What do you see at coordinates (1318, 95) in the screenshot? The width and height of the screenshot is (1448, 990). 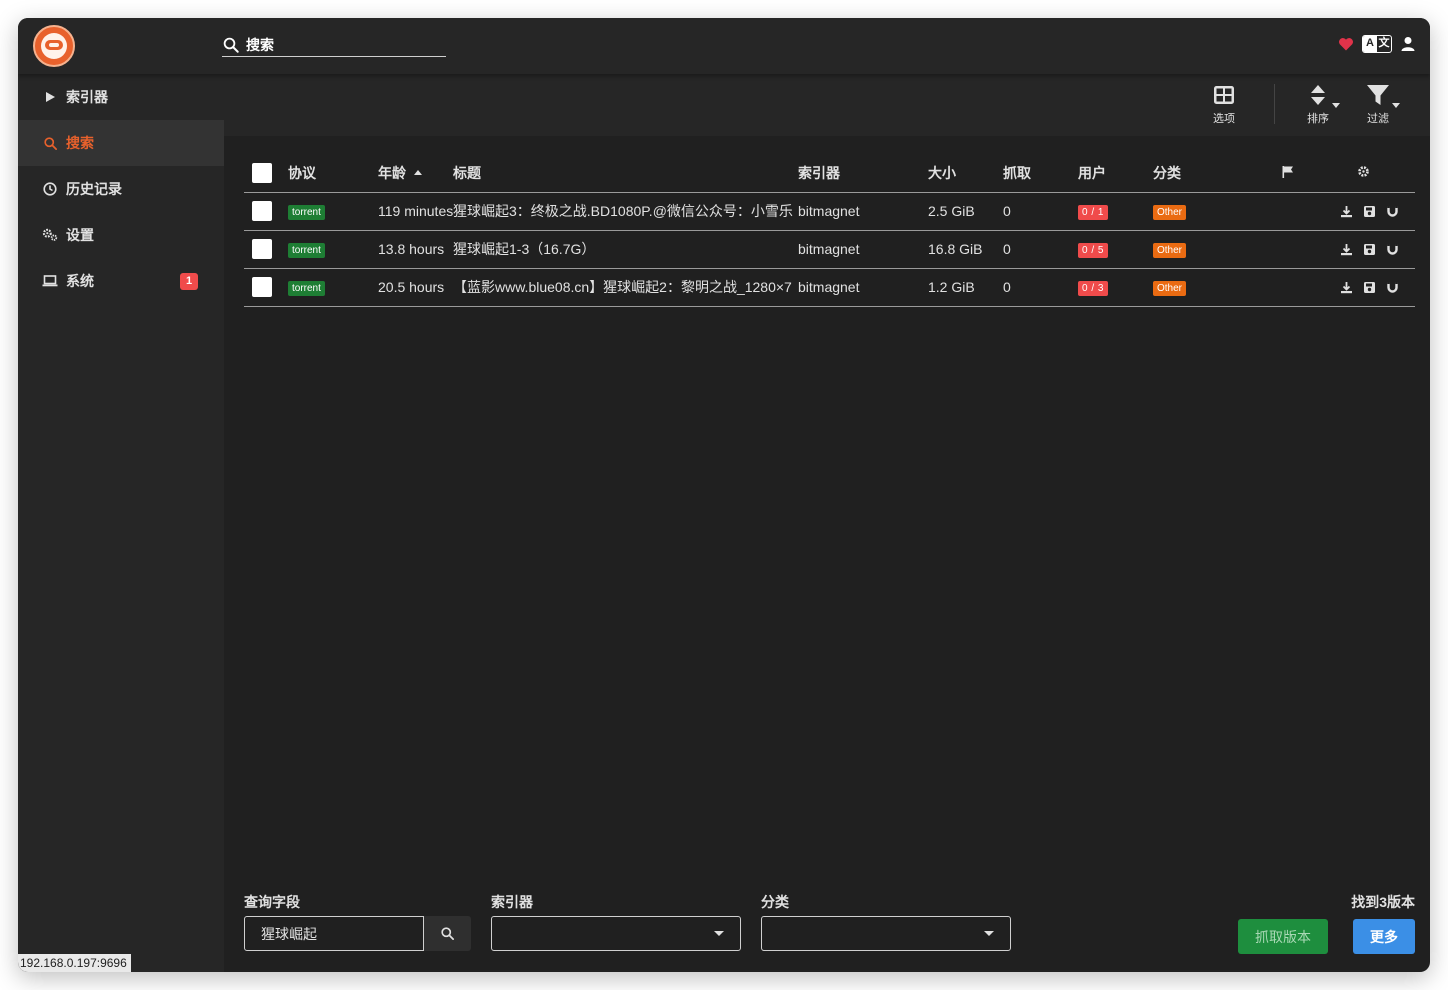 I see `sort-icon` at bounding box center [1318, 95].